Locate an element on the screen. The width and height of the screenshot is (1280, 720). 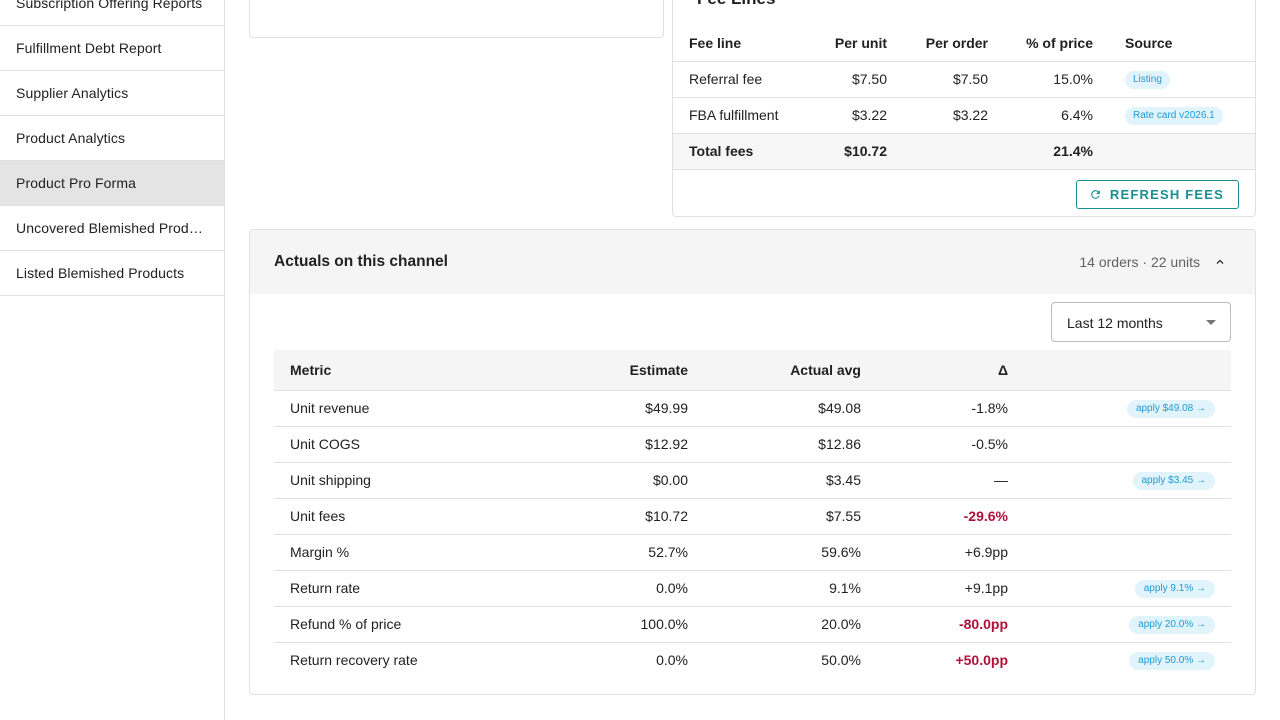
source-badge: Listing is located at coordinates (1147, 80).